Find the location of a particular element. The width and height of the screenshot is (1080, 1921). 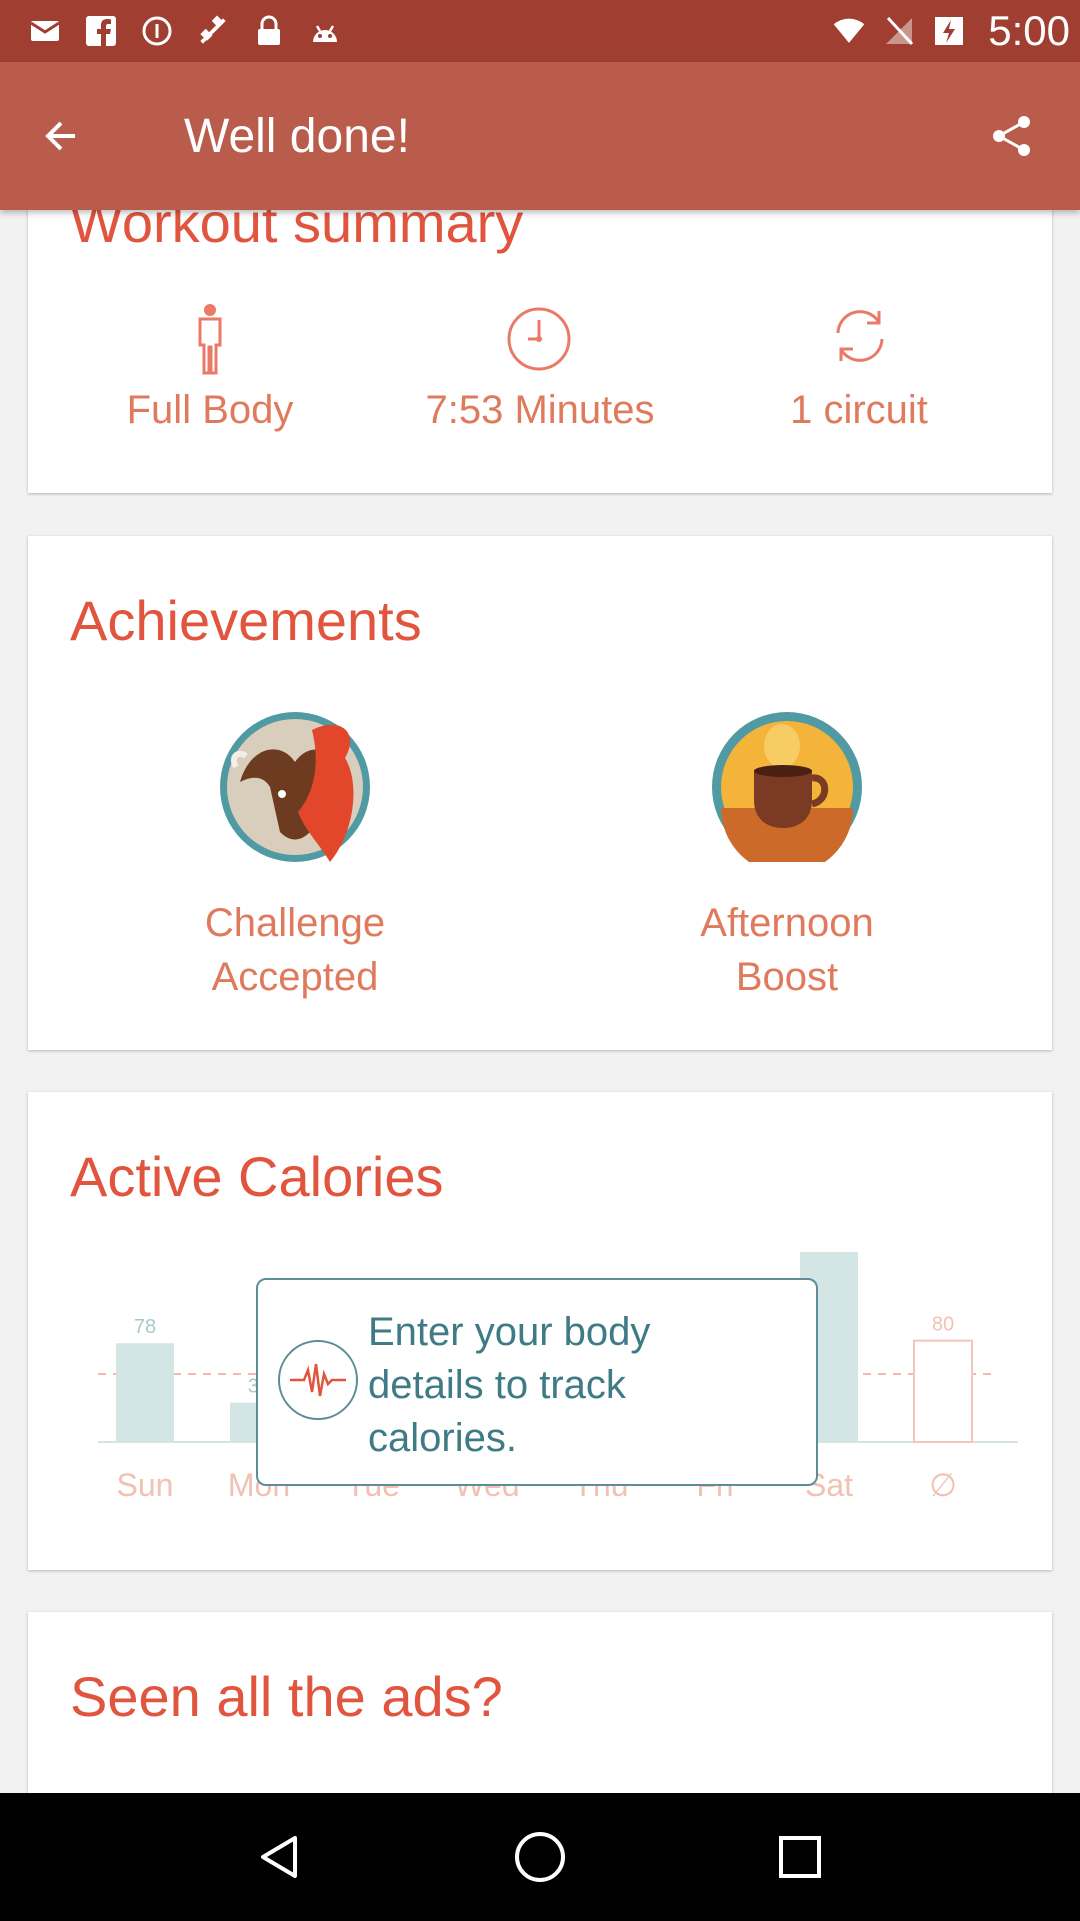

body-icon is located at coordinates (210, 339).